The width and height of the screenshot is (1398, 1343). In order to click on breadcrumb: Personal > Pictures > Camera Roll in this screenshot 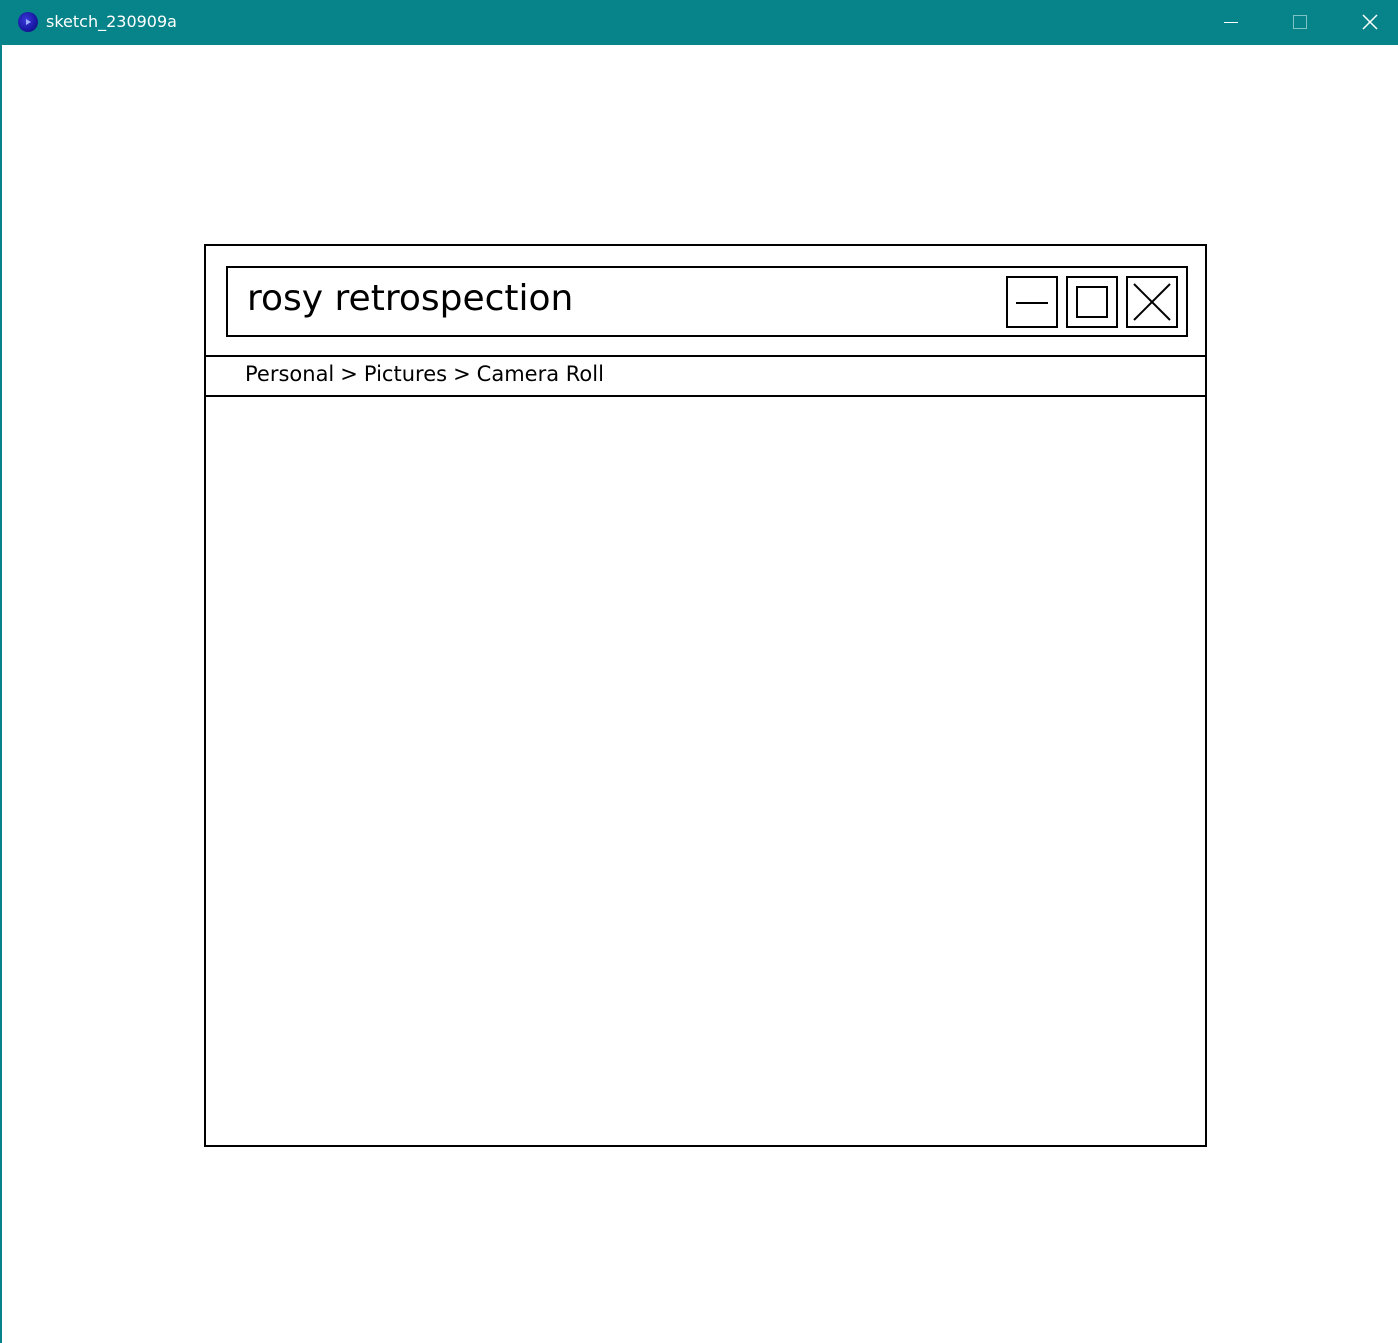, I will do `click(424, 374)`.